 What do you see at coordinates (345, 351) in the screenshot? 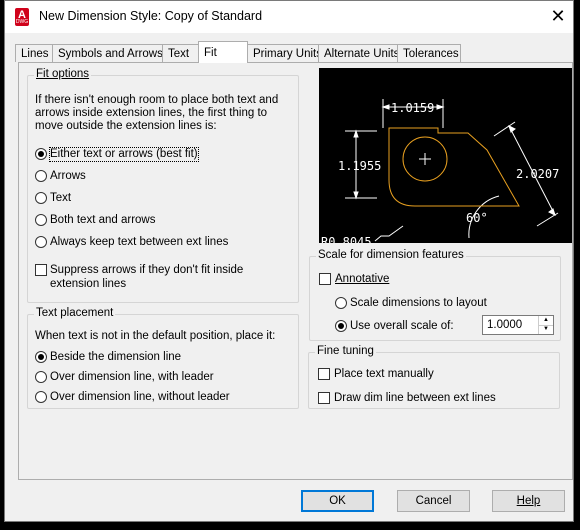
I see `fine-tuning-legend: Fine tuning` at bounding box center [345, 351].